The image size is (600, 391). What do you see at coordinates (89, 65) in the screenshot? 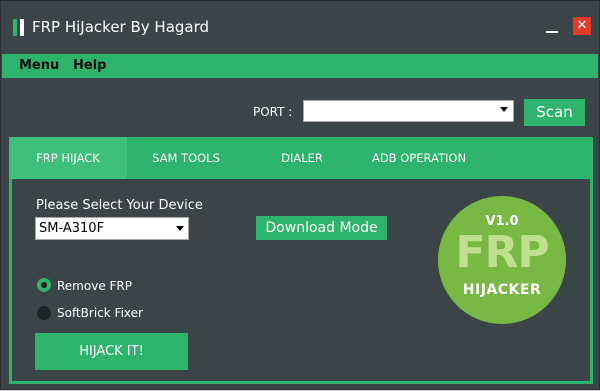
I see `menu-item-help: Help` at bounding box center [89, 65].